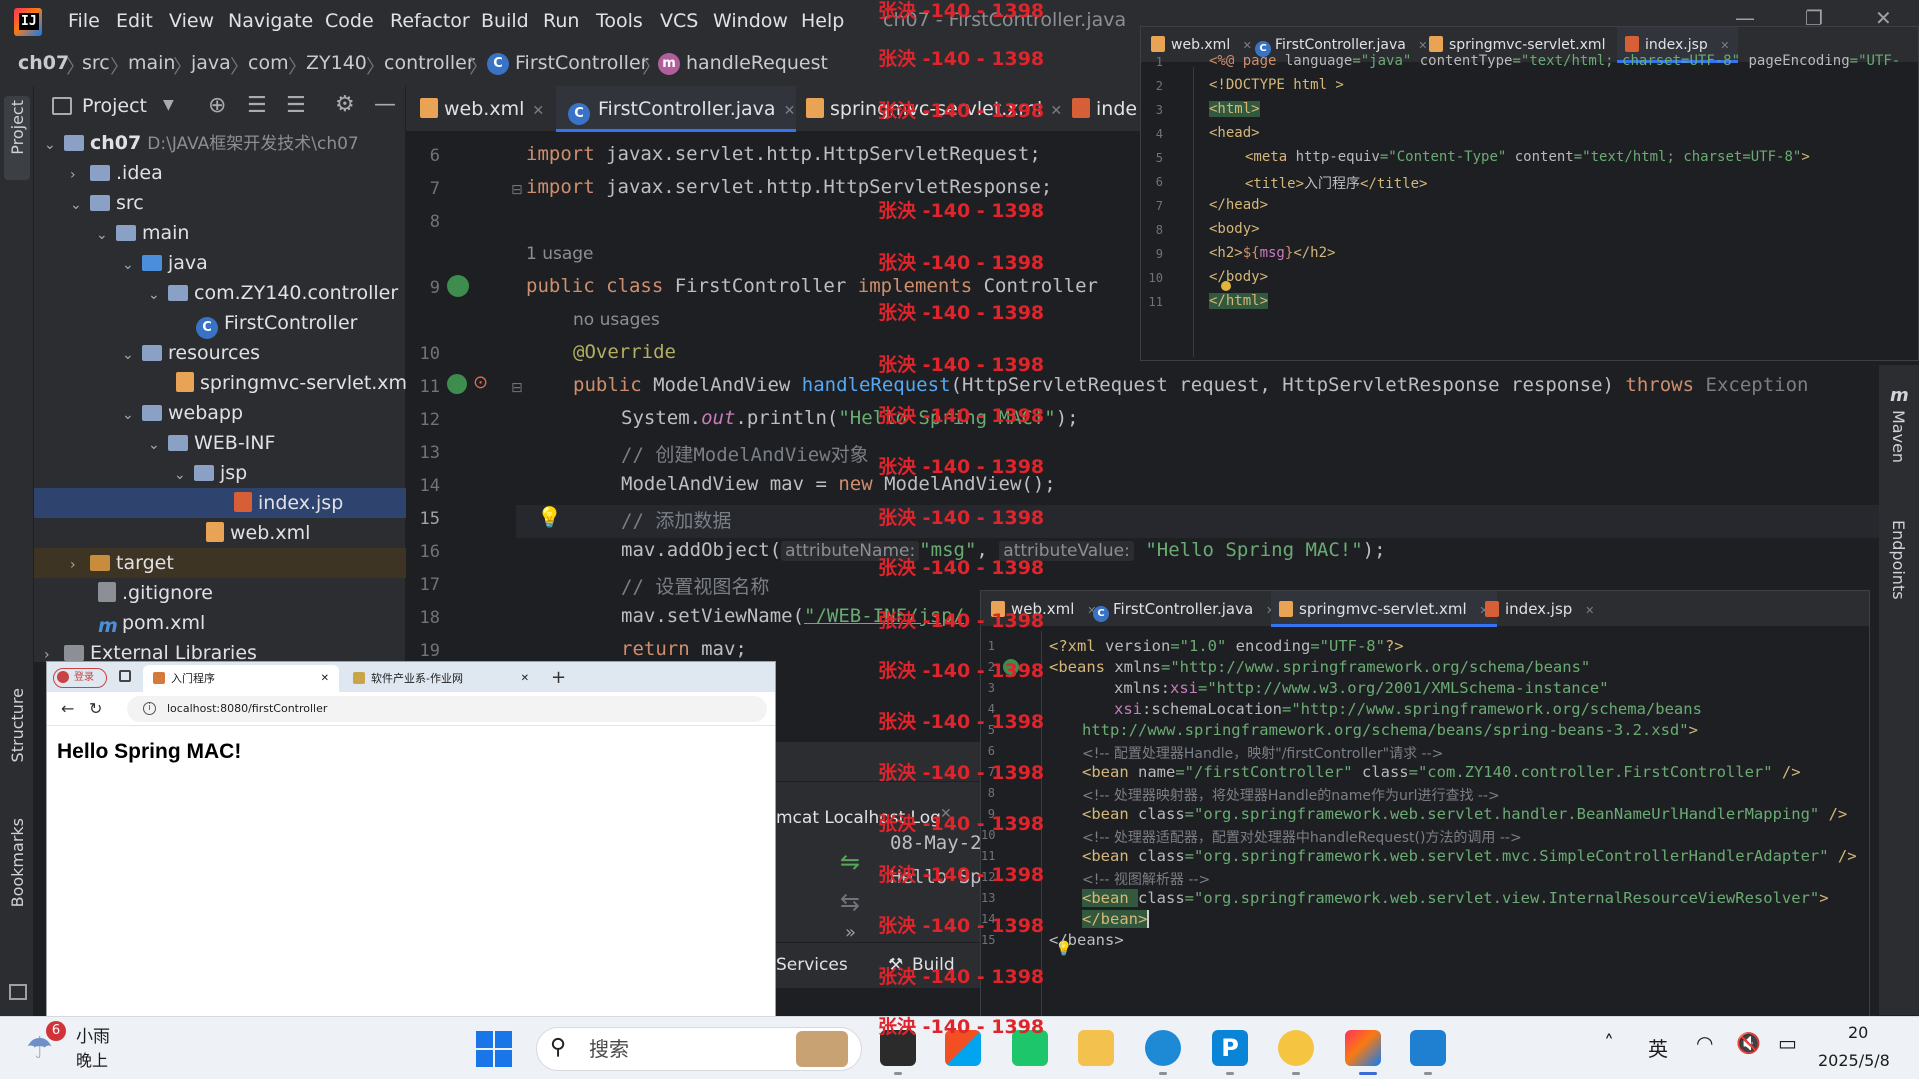 The width and height of the screenshot is (1919, 1079). I want to click on file-explorer-icon, so click(1096, 1048).